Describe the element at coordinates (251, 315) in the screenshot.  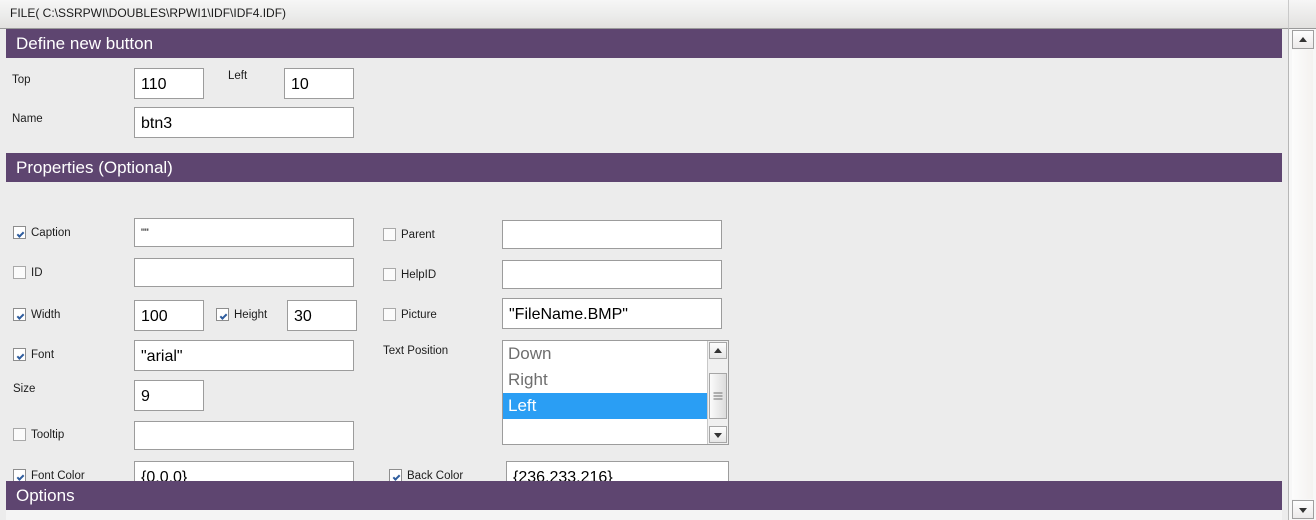
I see `label-height: Height` at that location.